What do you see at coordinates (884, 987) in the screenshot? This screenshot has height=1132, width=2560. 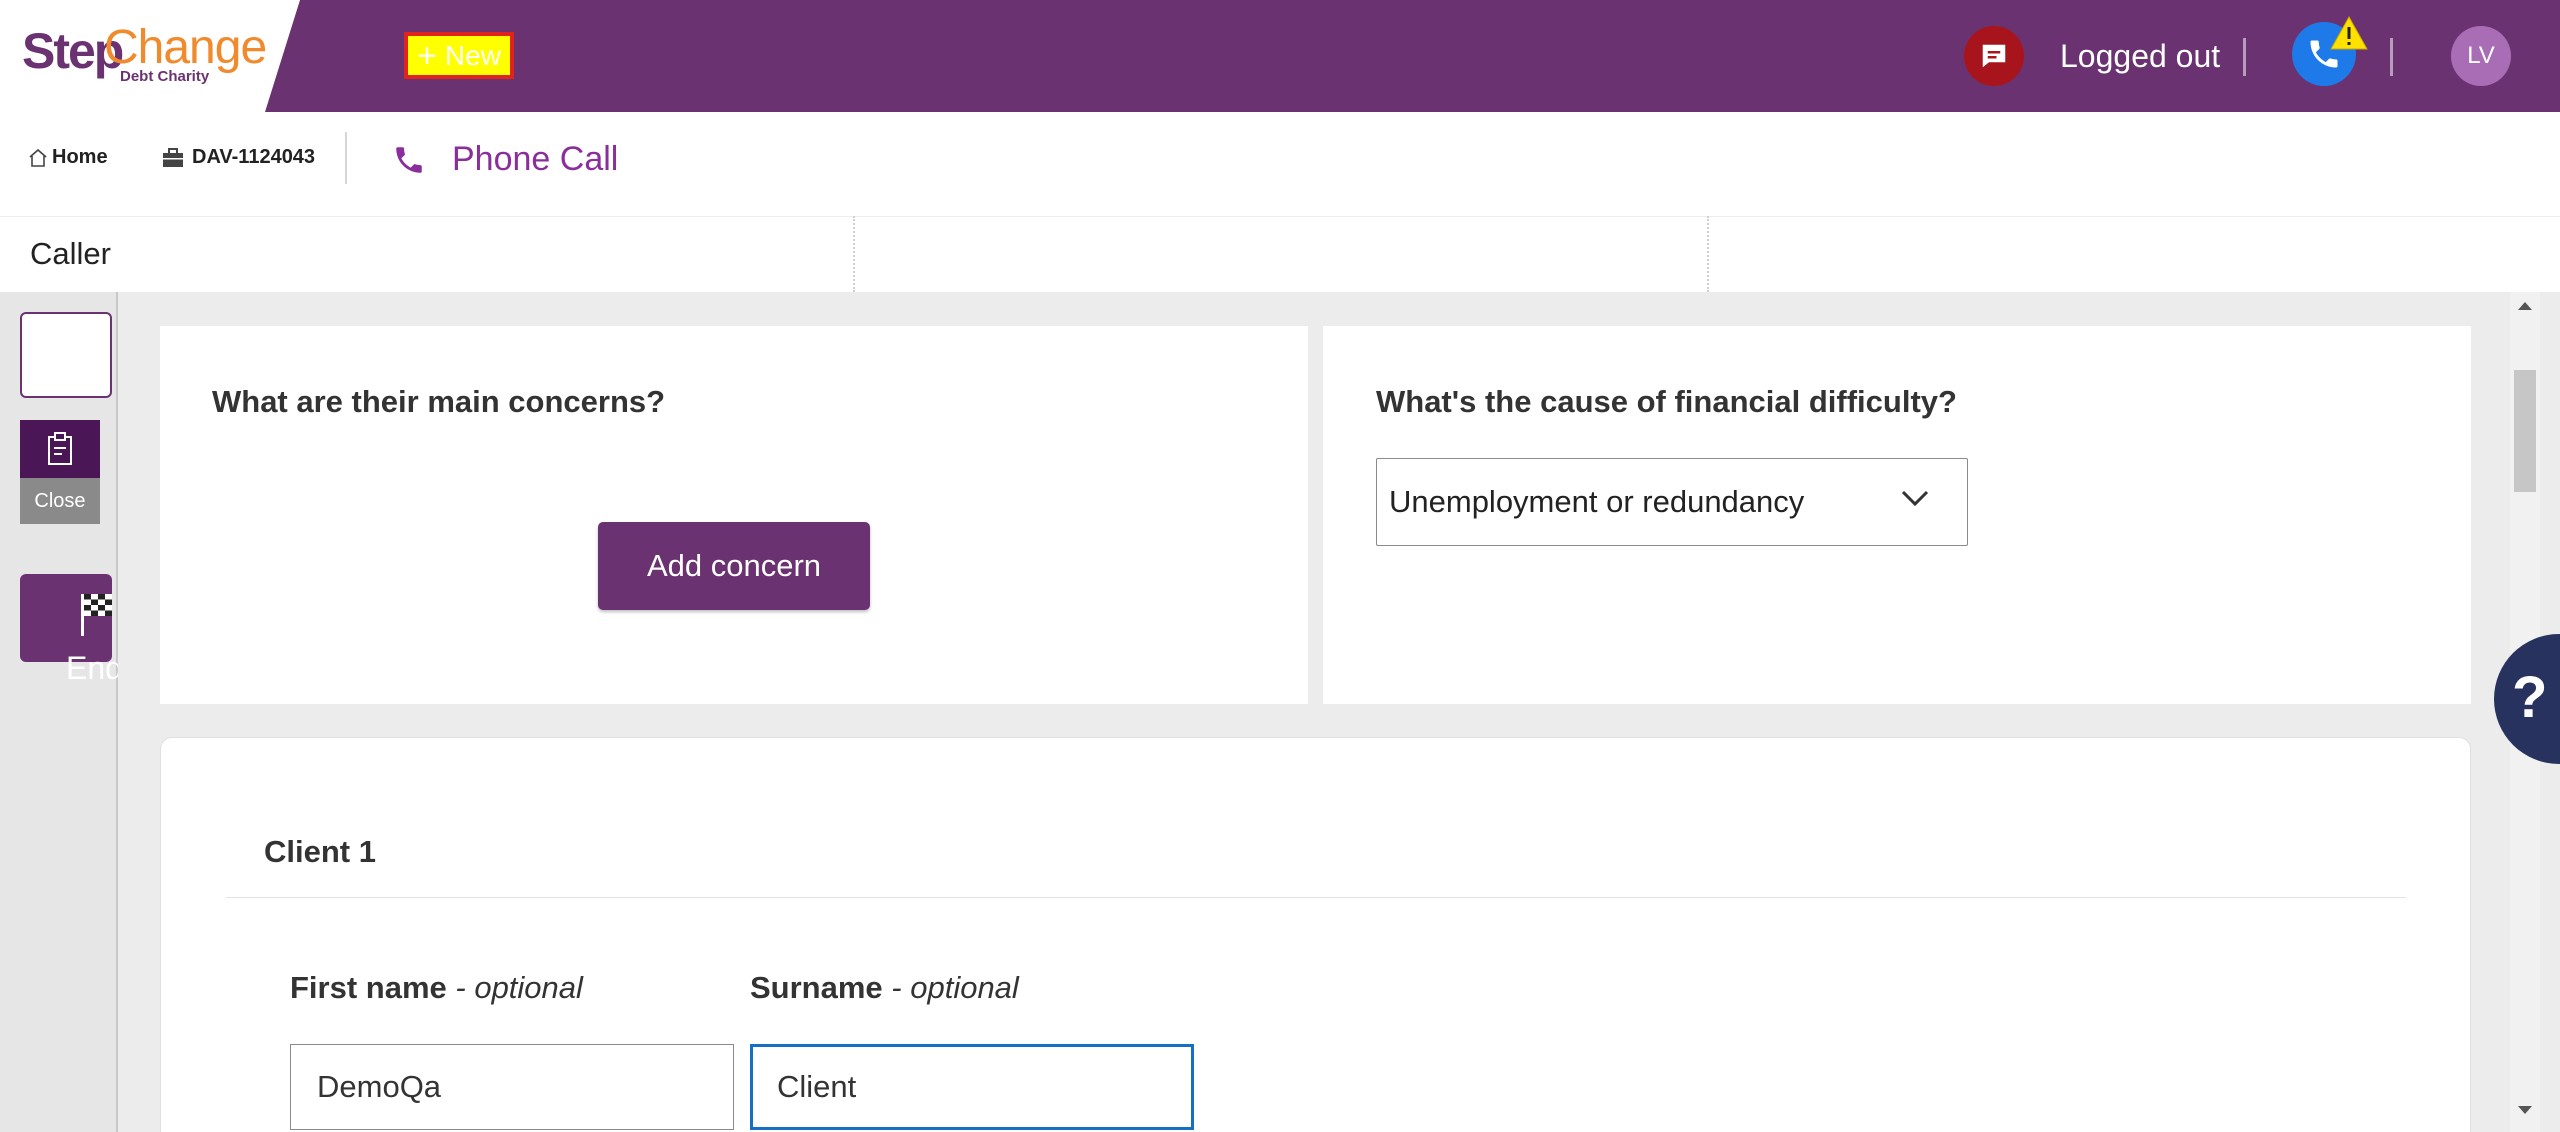 I see `surname-label: Surname - optional` at bounding box center [884, 987].